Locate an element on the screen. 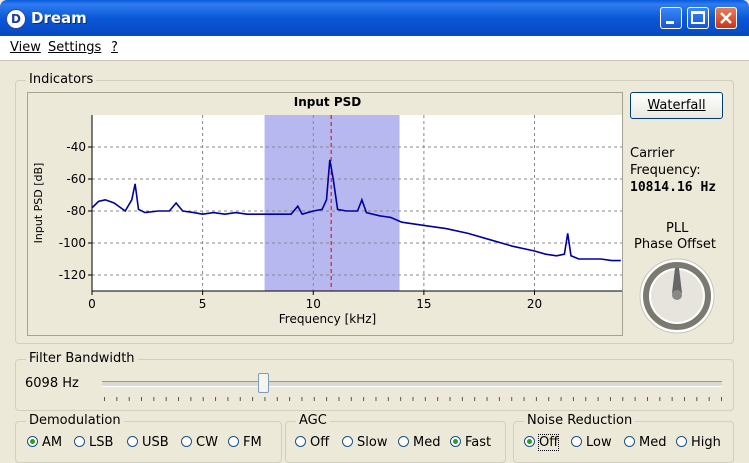 This screenshot has width=749, height=463. radio-agc-med-dot is located at coordinates (403, 441).